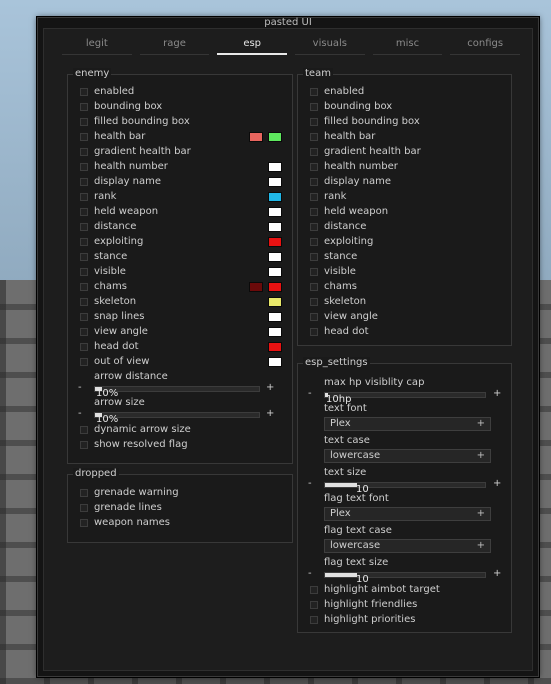 This screenshot has height=684, width=551. What do you see at coordinates (275, 332) in the screenshot?
I see `enemy-view-angle-color-swatch` at bounding box center [275, 332].